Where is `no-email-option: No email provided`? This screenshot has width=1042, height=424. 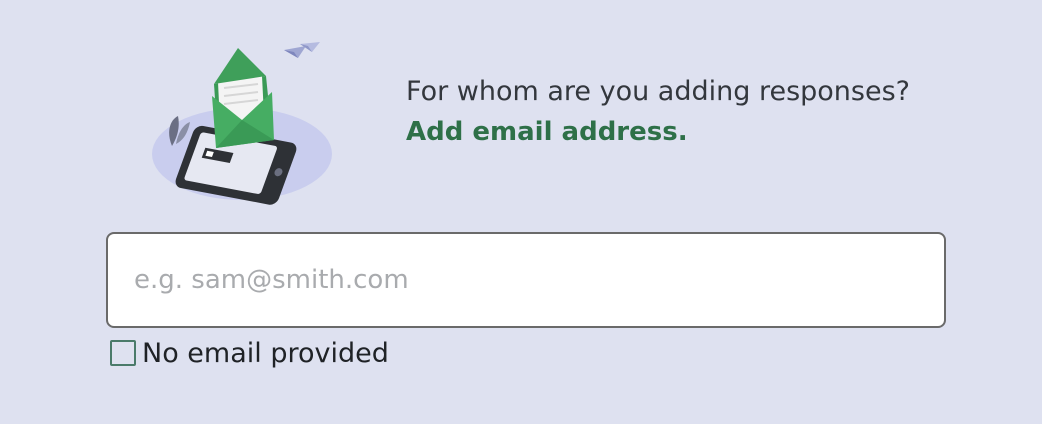 no-email-option: No email provided is located at coordinates (249, 353).